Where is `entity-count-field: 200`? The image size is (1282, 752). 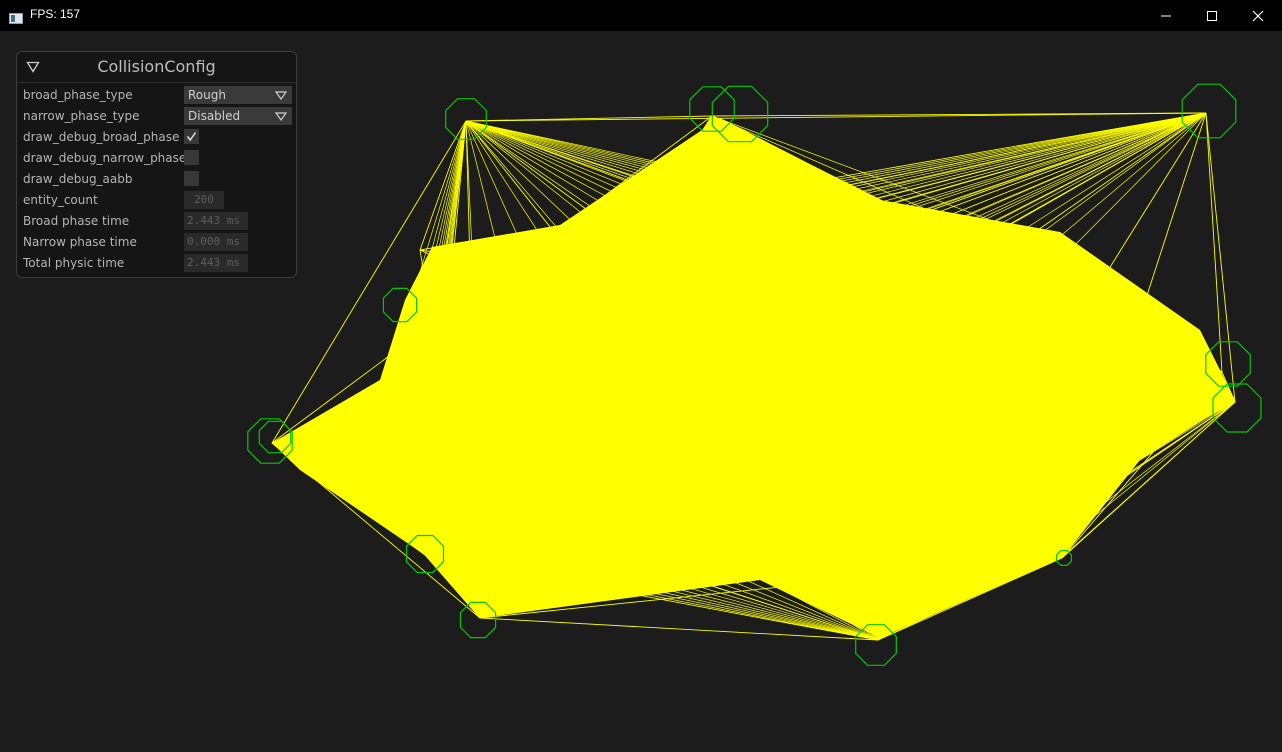 entity-count-field: 200 is located at coordinates (204, 200).